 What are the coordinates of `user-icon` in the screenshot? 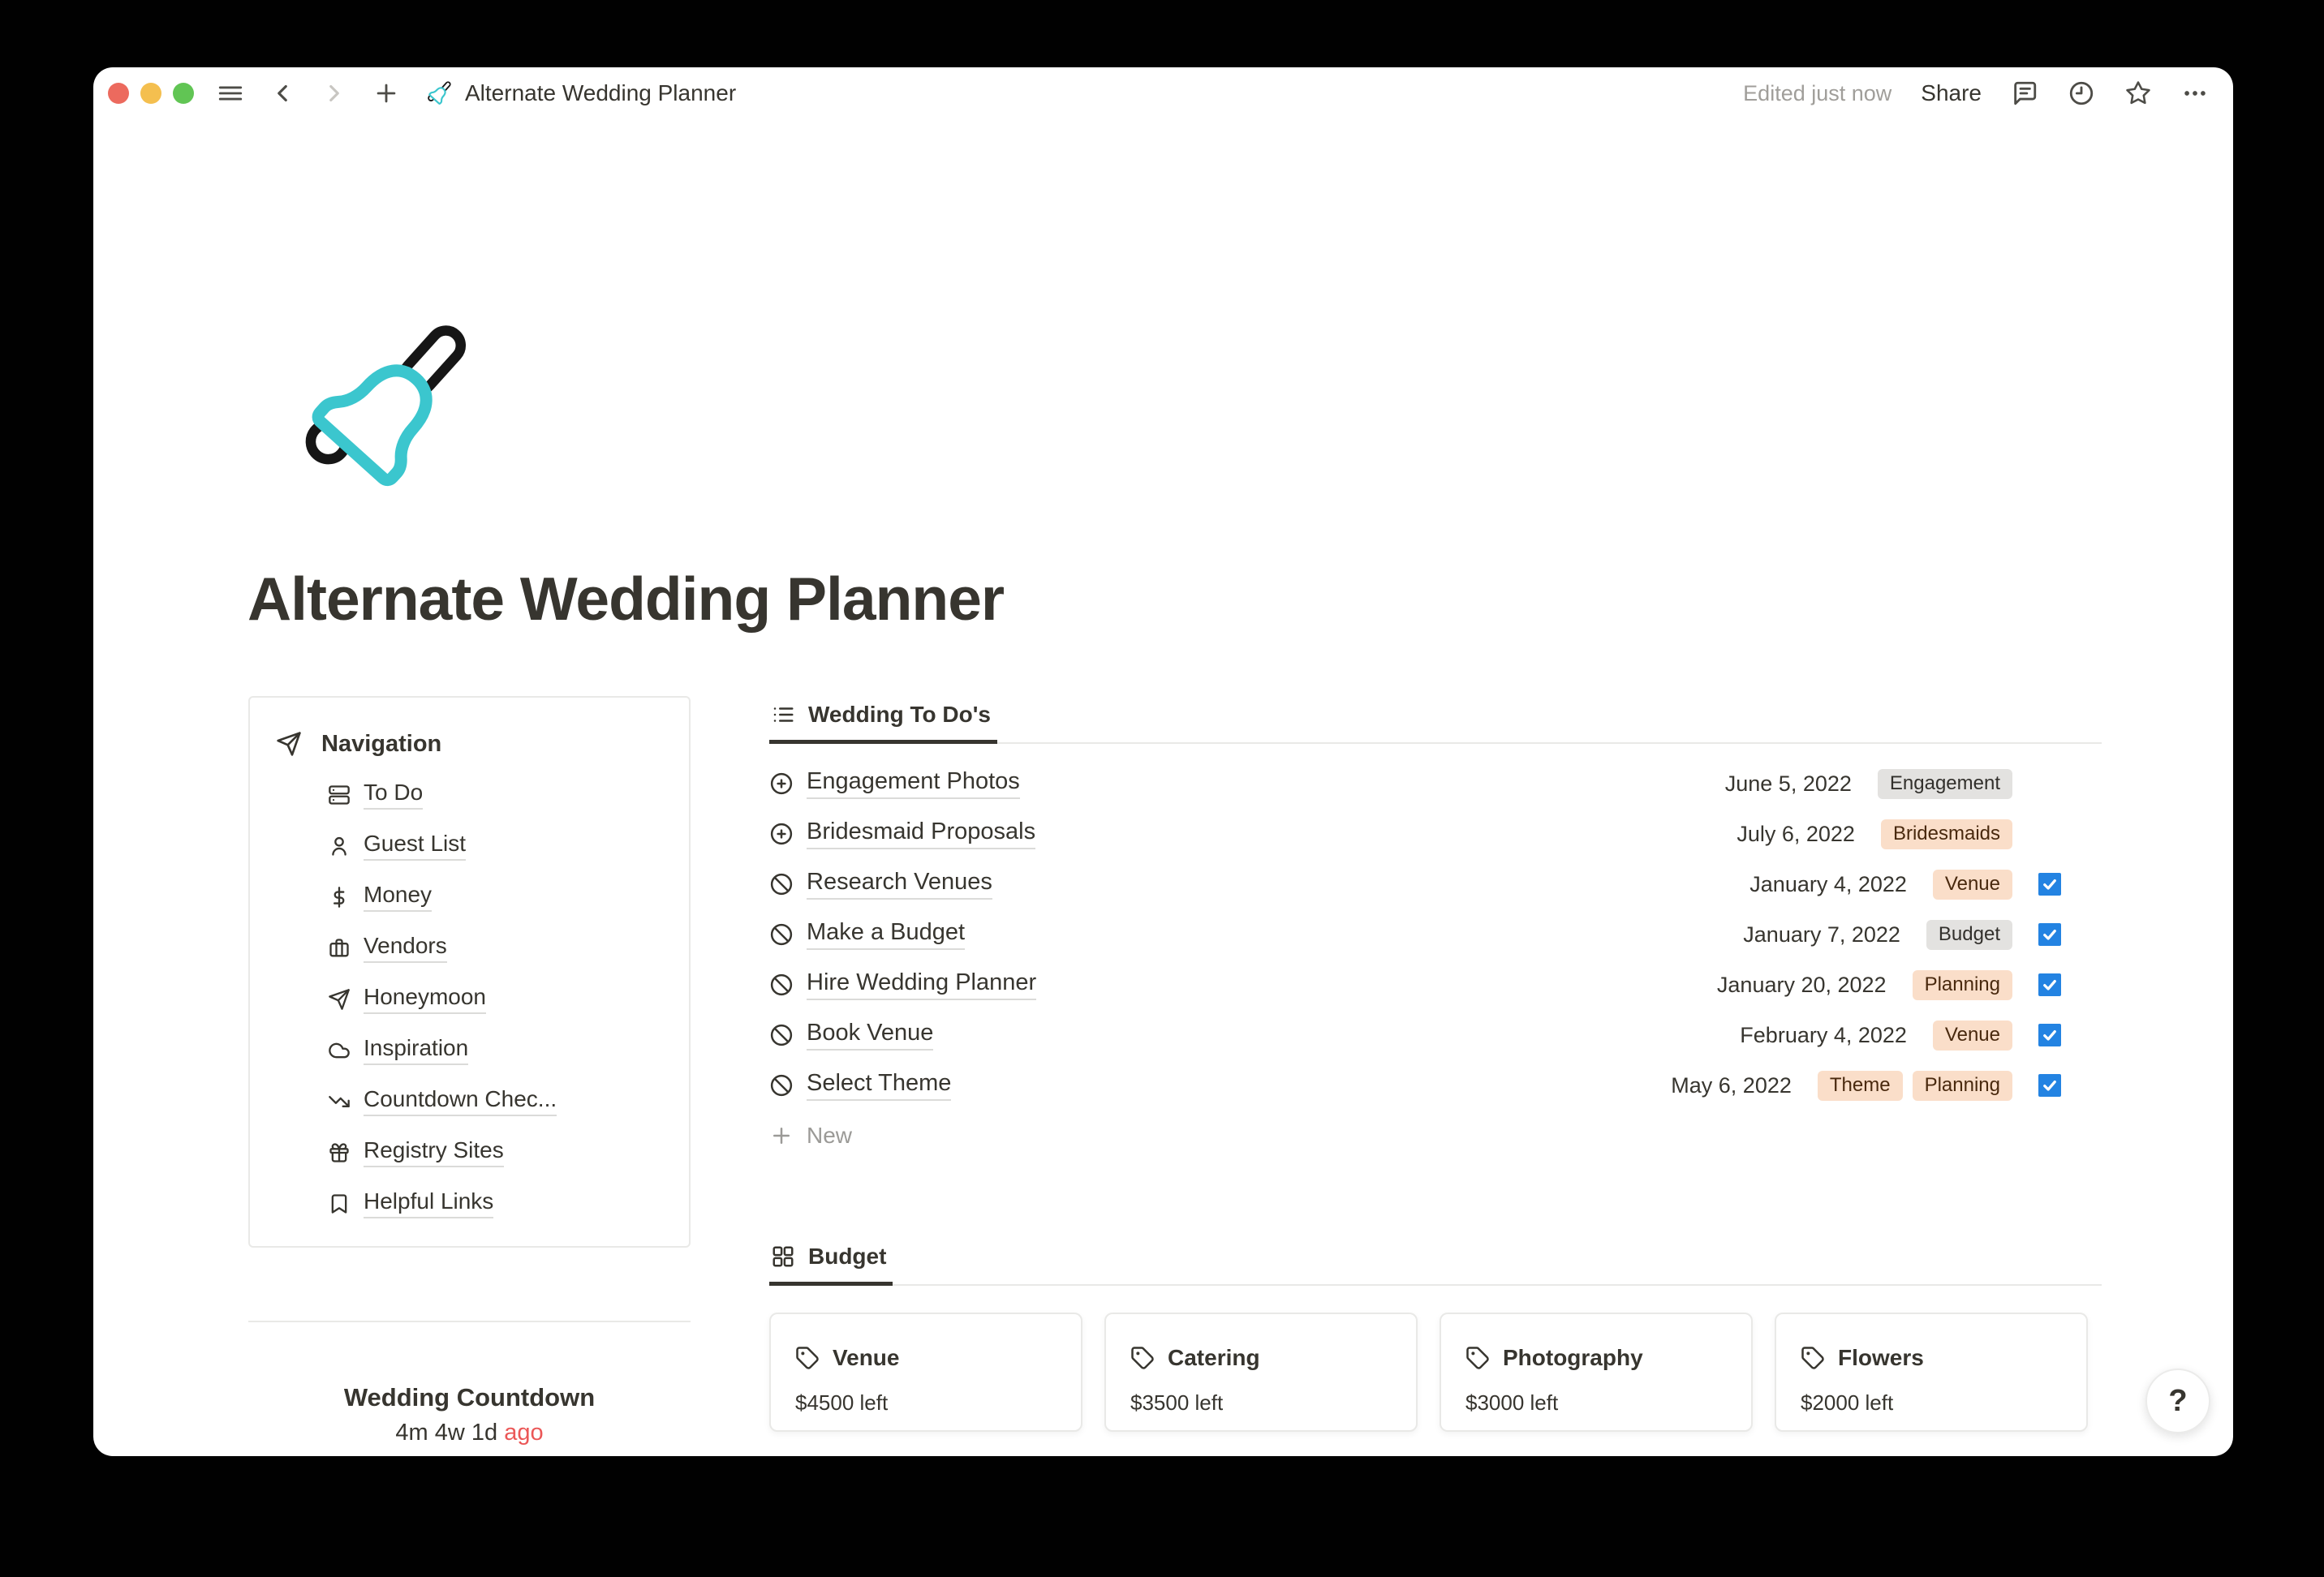 It's located at (339, 846).